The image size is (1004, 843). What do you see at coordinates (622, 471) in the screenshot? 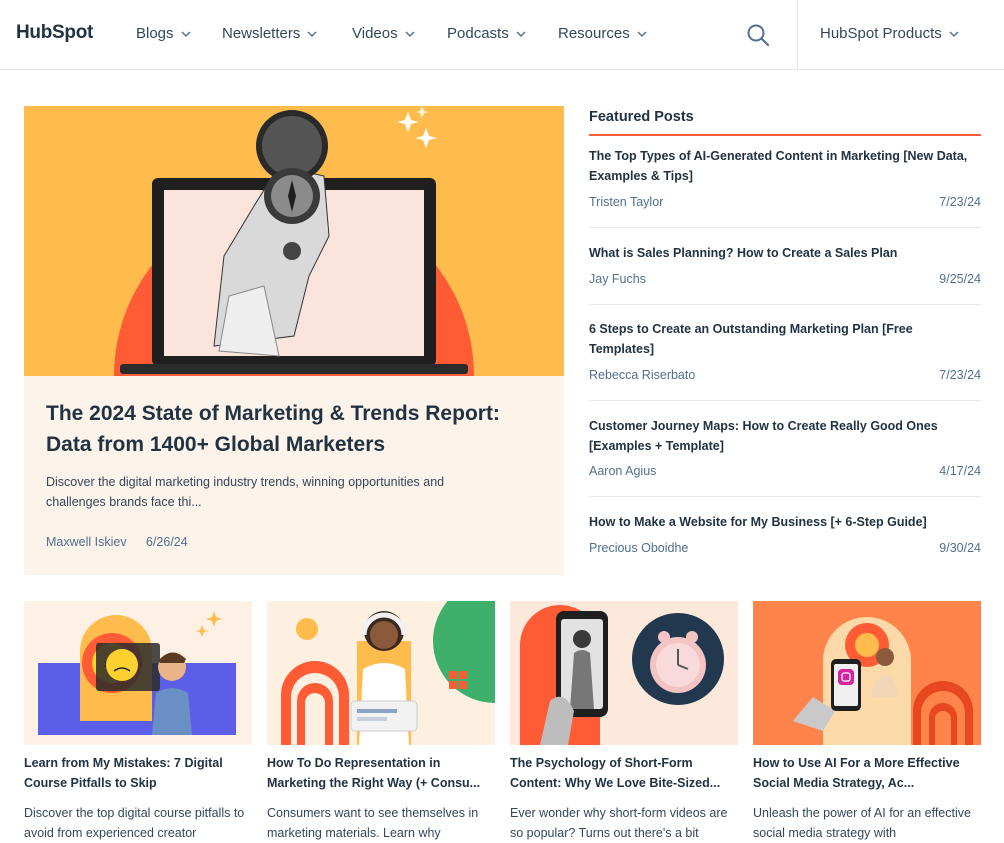
I see `featured-post-author: Aaron Agius` at bounding box center [622, 471].